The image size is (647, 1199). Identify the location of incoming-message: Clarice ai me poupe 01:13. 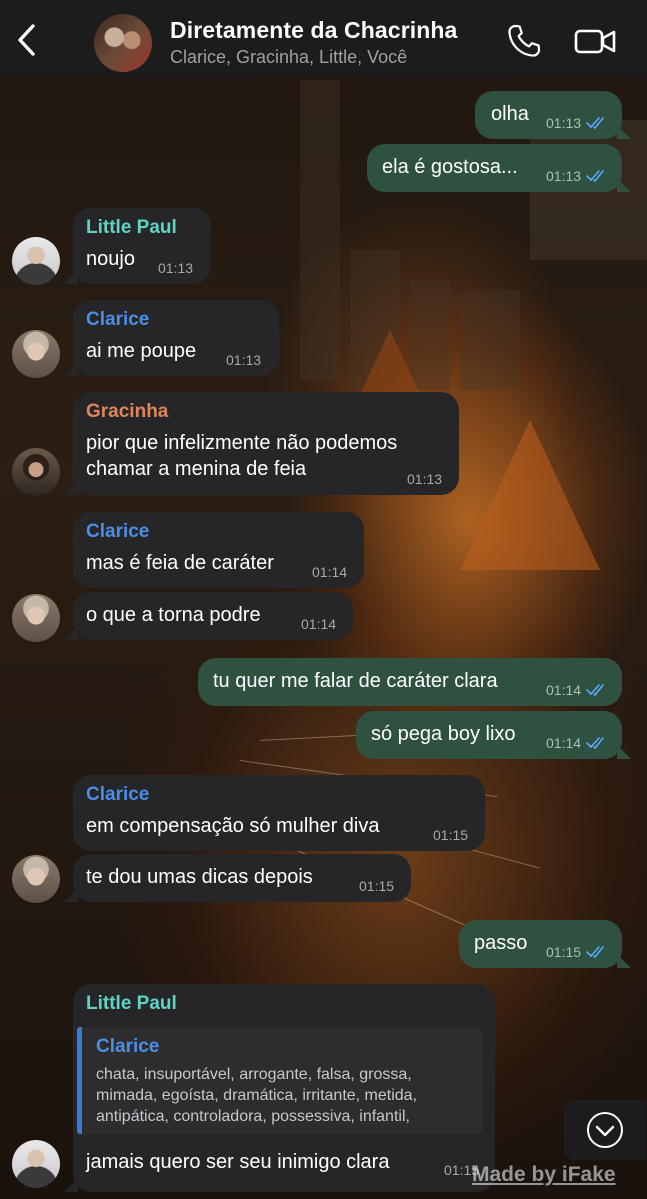
(171, 338).